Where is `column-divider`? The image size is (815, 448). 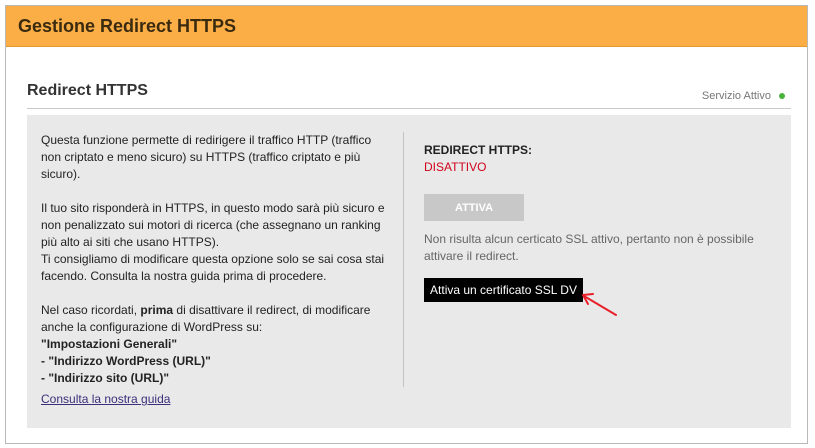 column-divider is located at coordinates (403, 259).